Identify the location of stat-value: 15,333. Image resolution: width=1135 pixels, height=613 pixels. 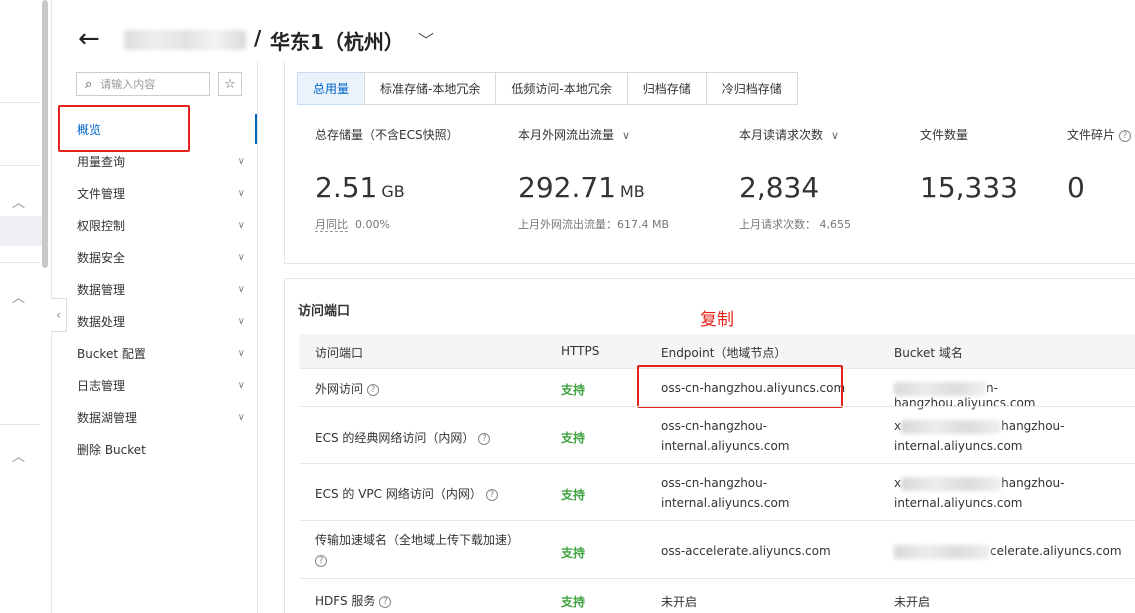
(969, 187).